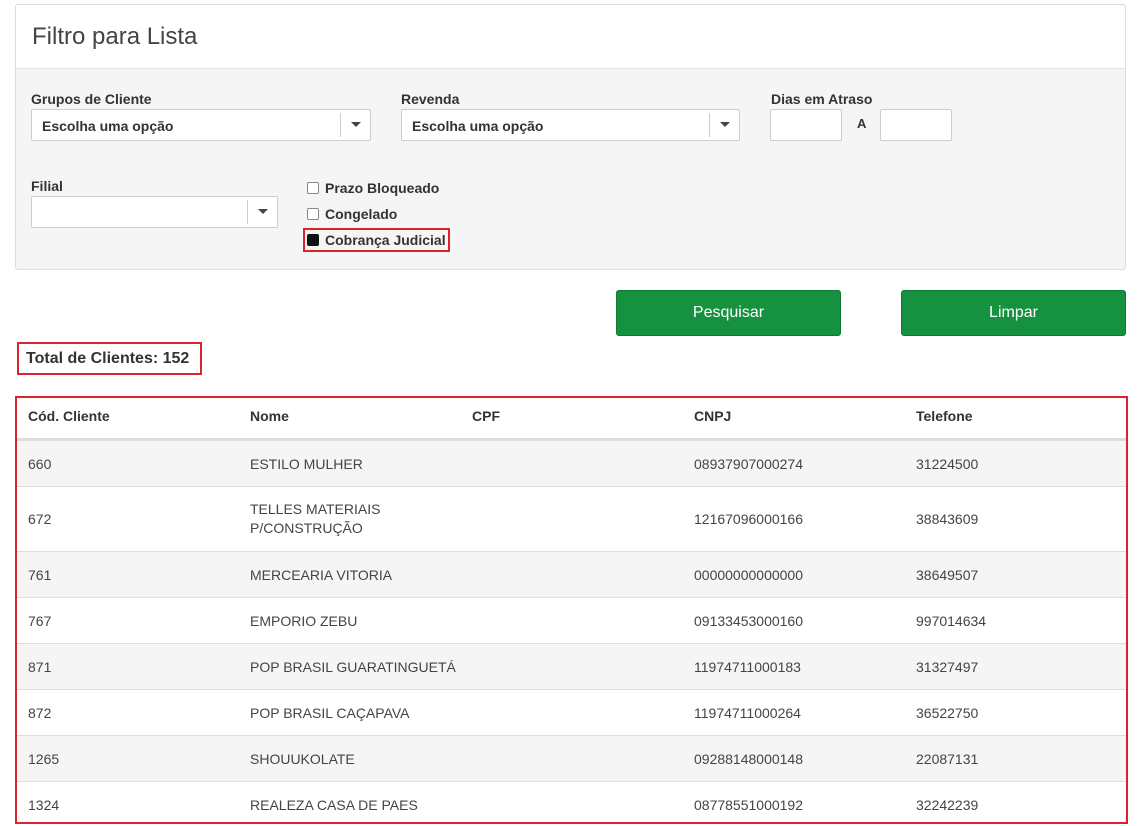 This screenshot has height=826, width=1142. Describe the element at coordinates (916, 125) in the screenshot. I see `dias-atraso-to-input` at that location.